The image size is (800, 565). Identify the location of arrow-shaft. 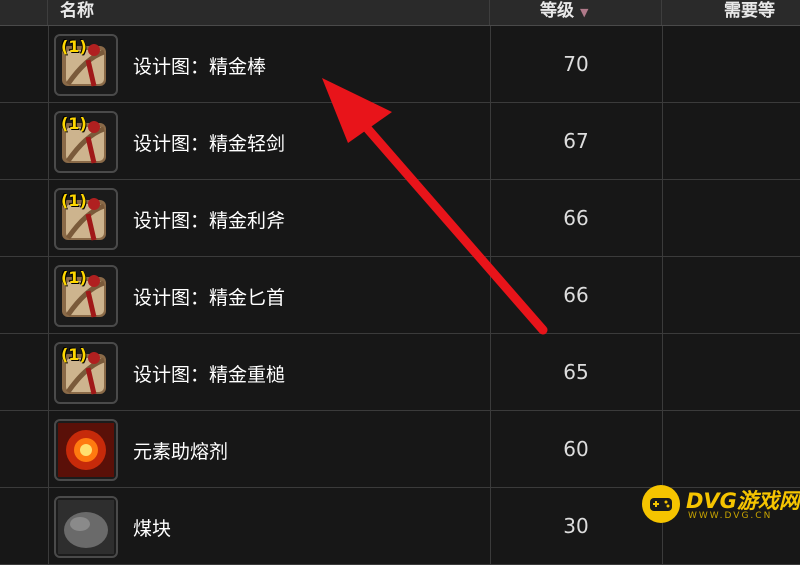
(448, 221).